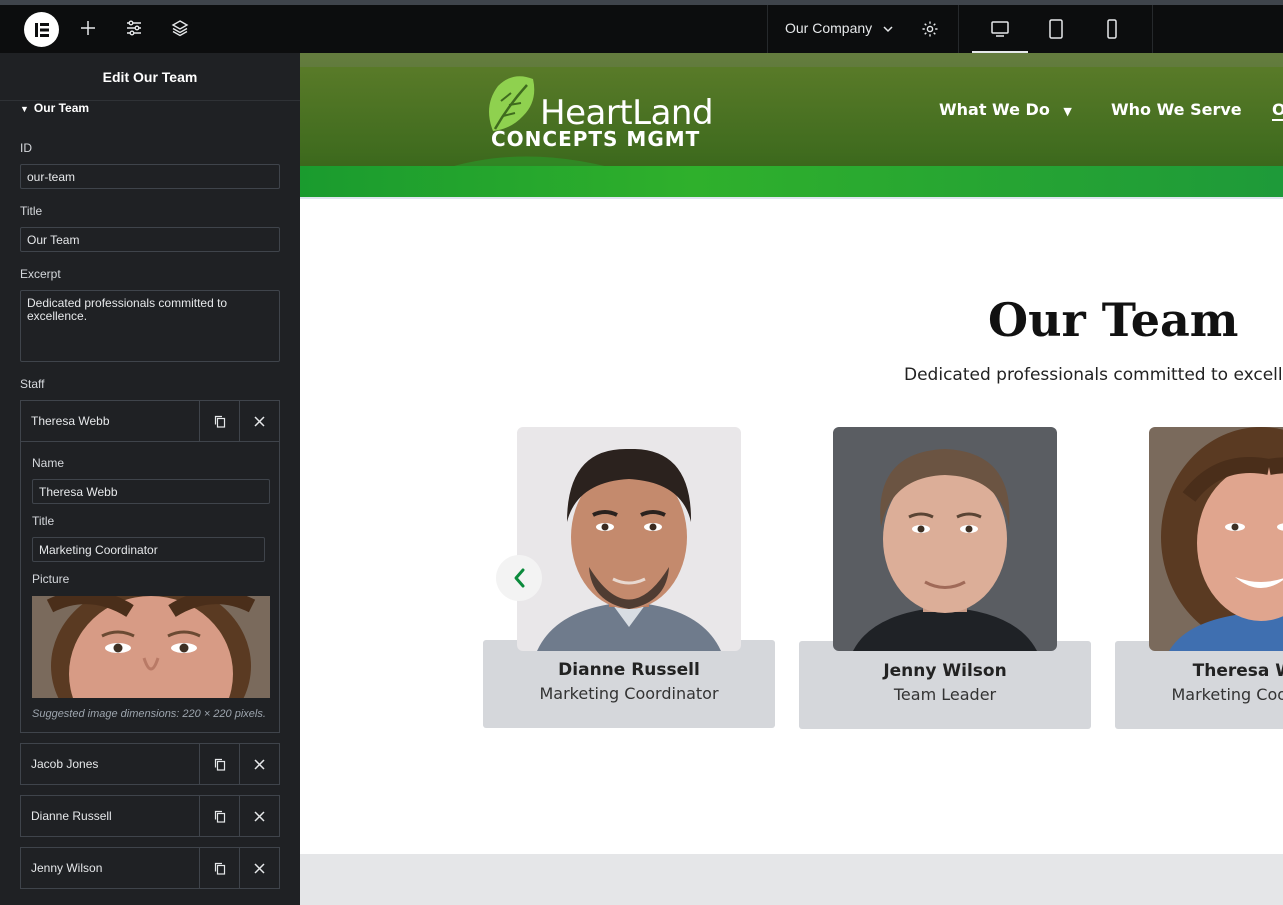  I want to click on member-name: Theresa Webb, so click(1237, 671).